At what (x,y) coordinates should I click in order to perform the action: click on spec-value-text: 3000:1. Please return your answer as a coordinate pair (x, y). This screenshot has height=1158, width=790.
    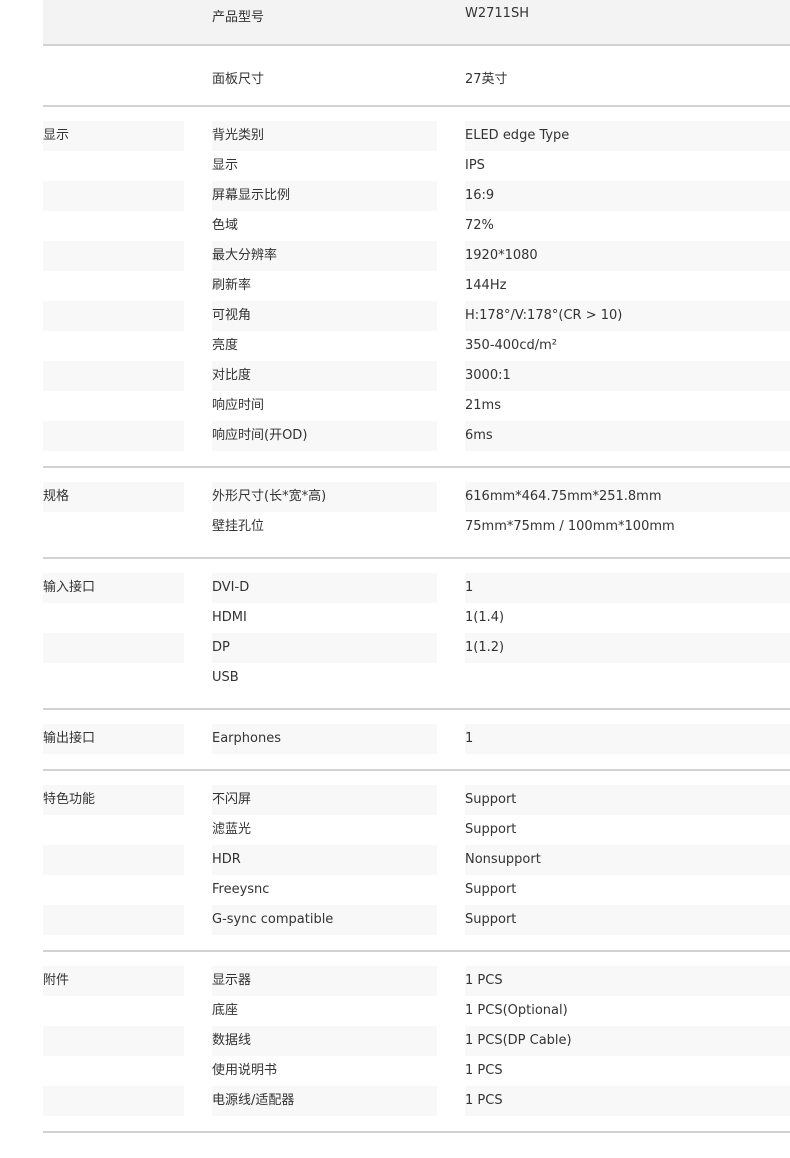
    Looking at the image, I should click on (488, 375).